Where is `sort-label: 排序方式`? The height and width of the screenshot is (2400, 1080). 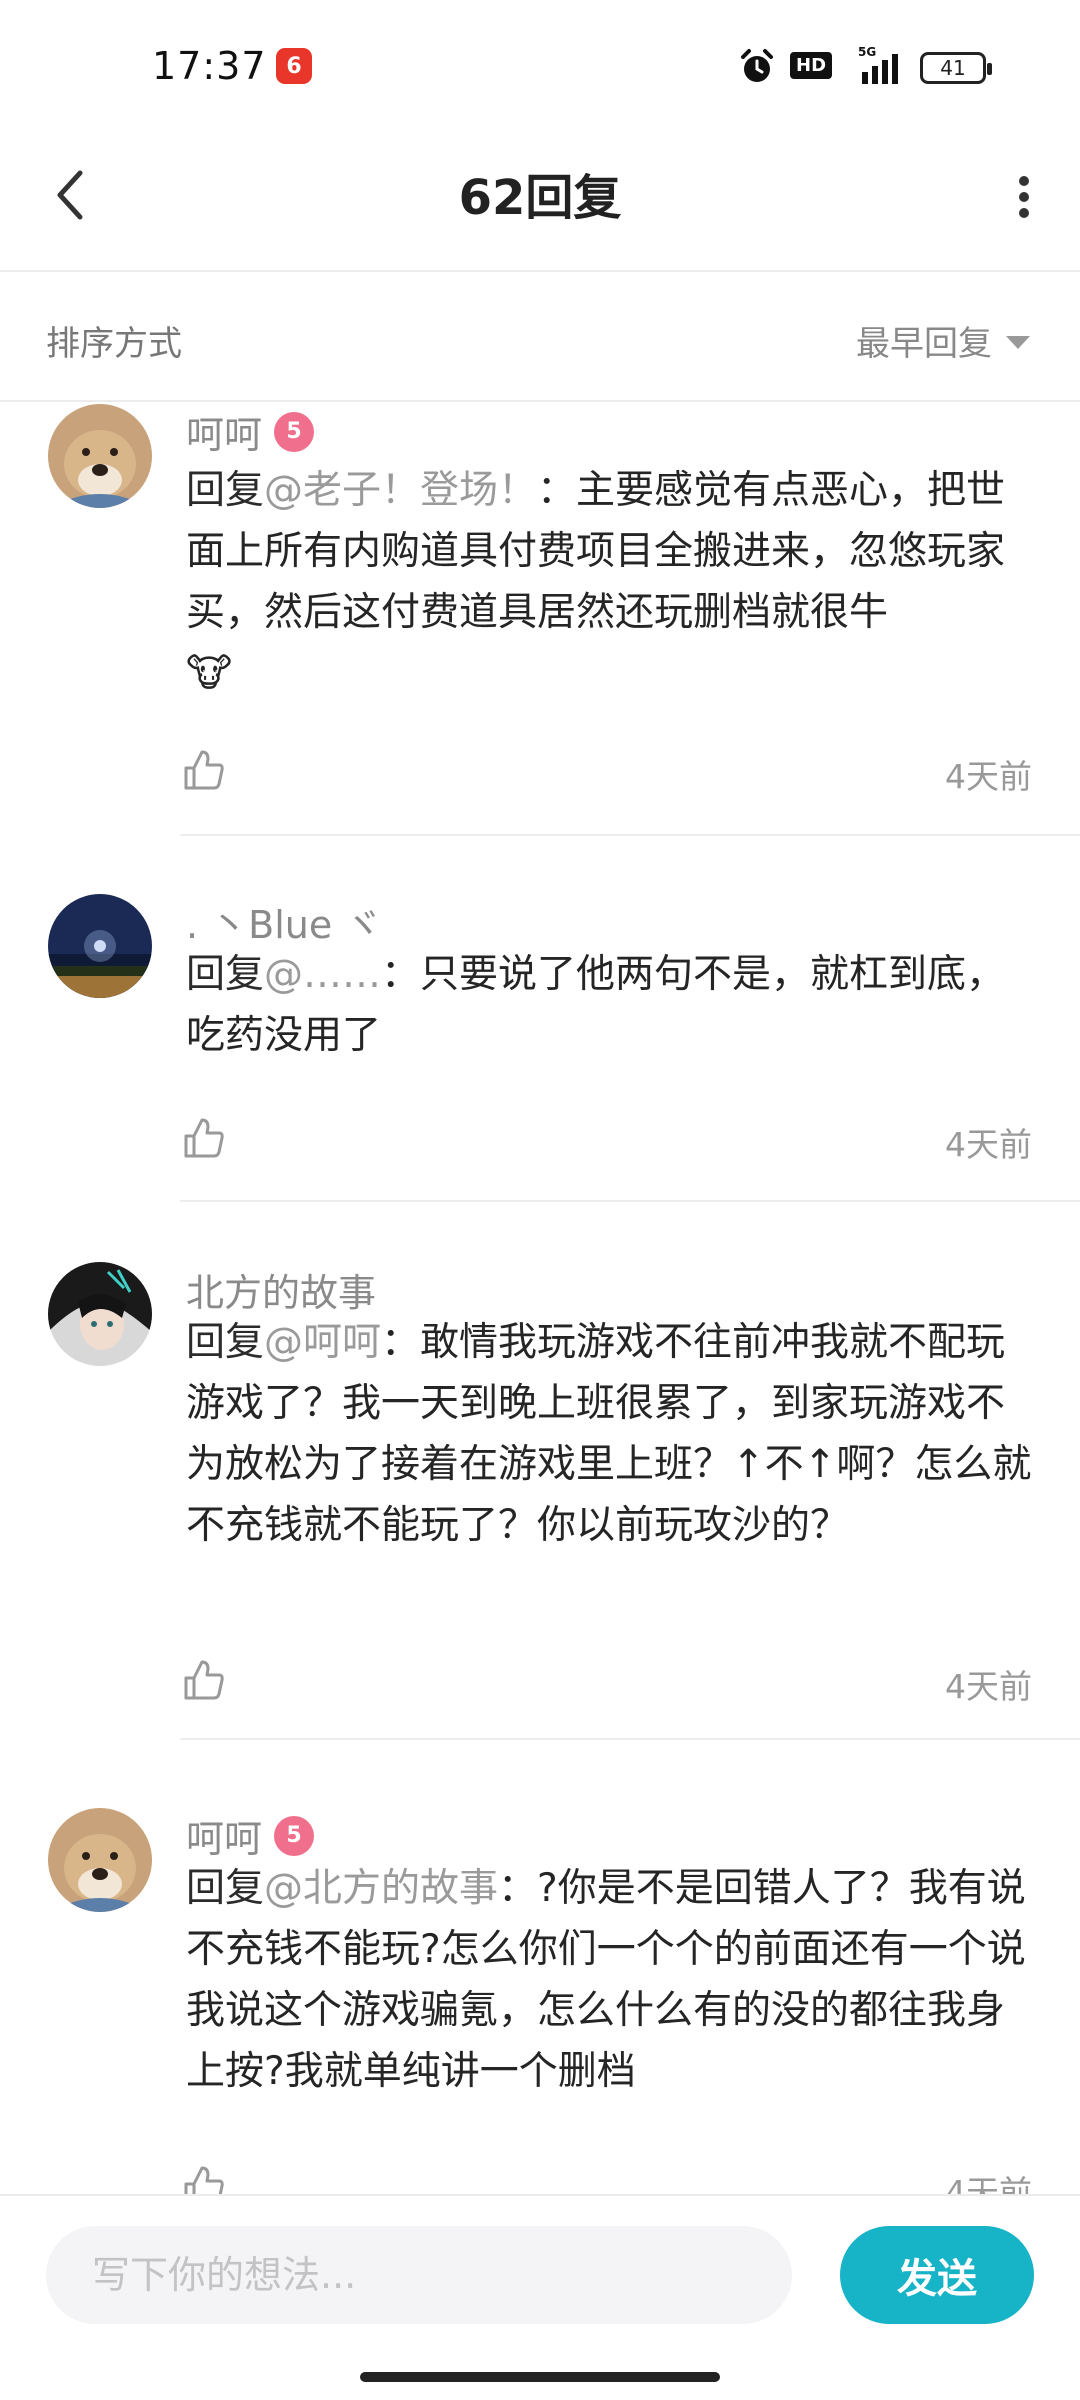
sort-label: 排序方式 is located at coordinates (114, 344).